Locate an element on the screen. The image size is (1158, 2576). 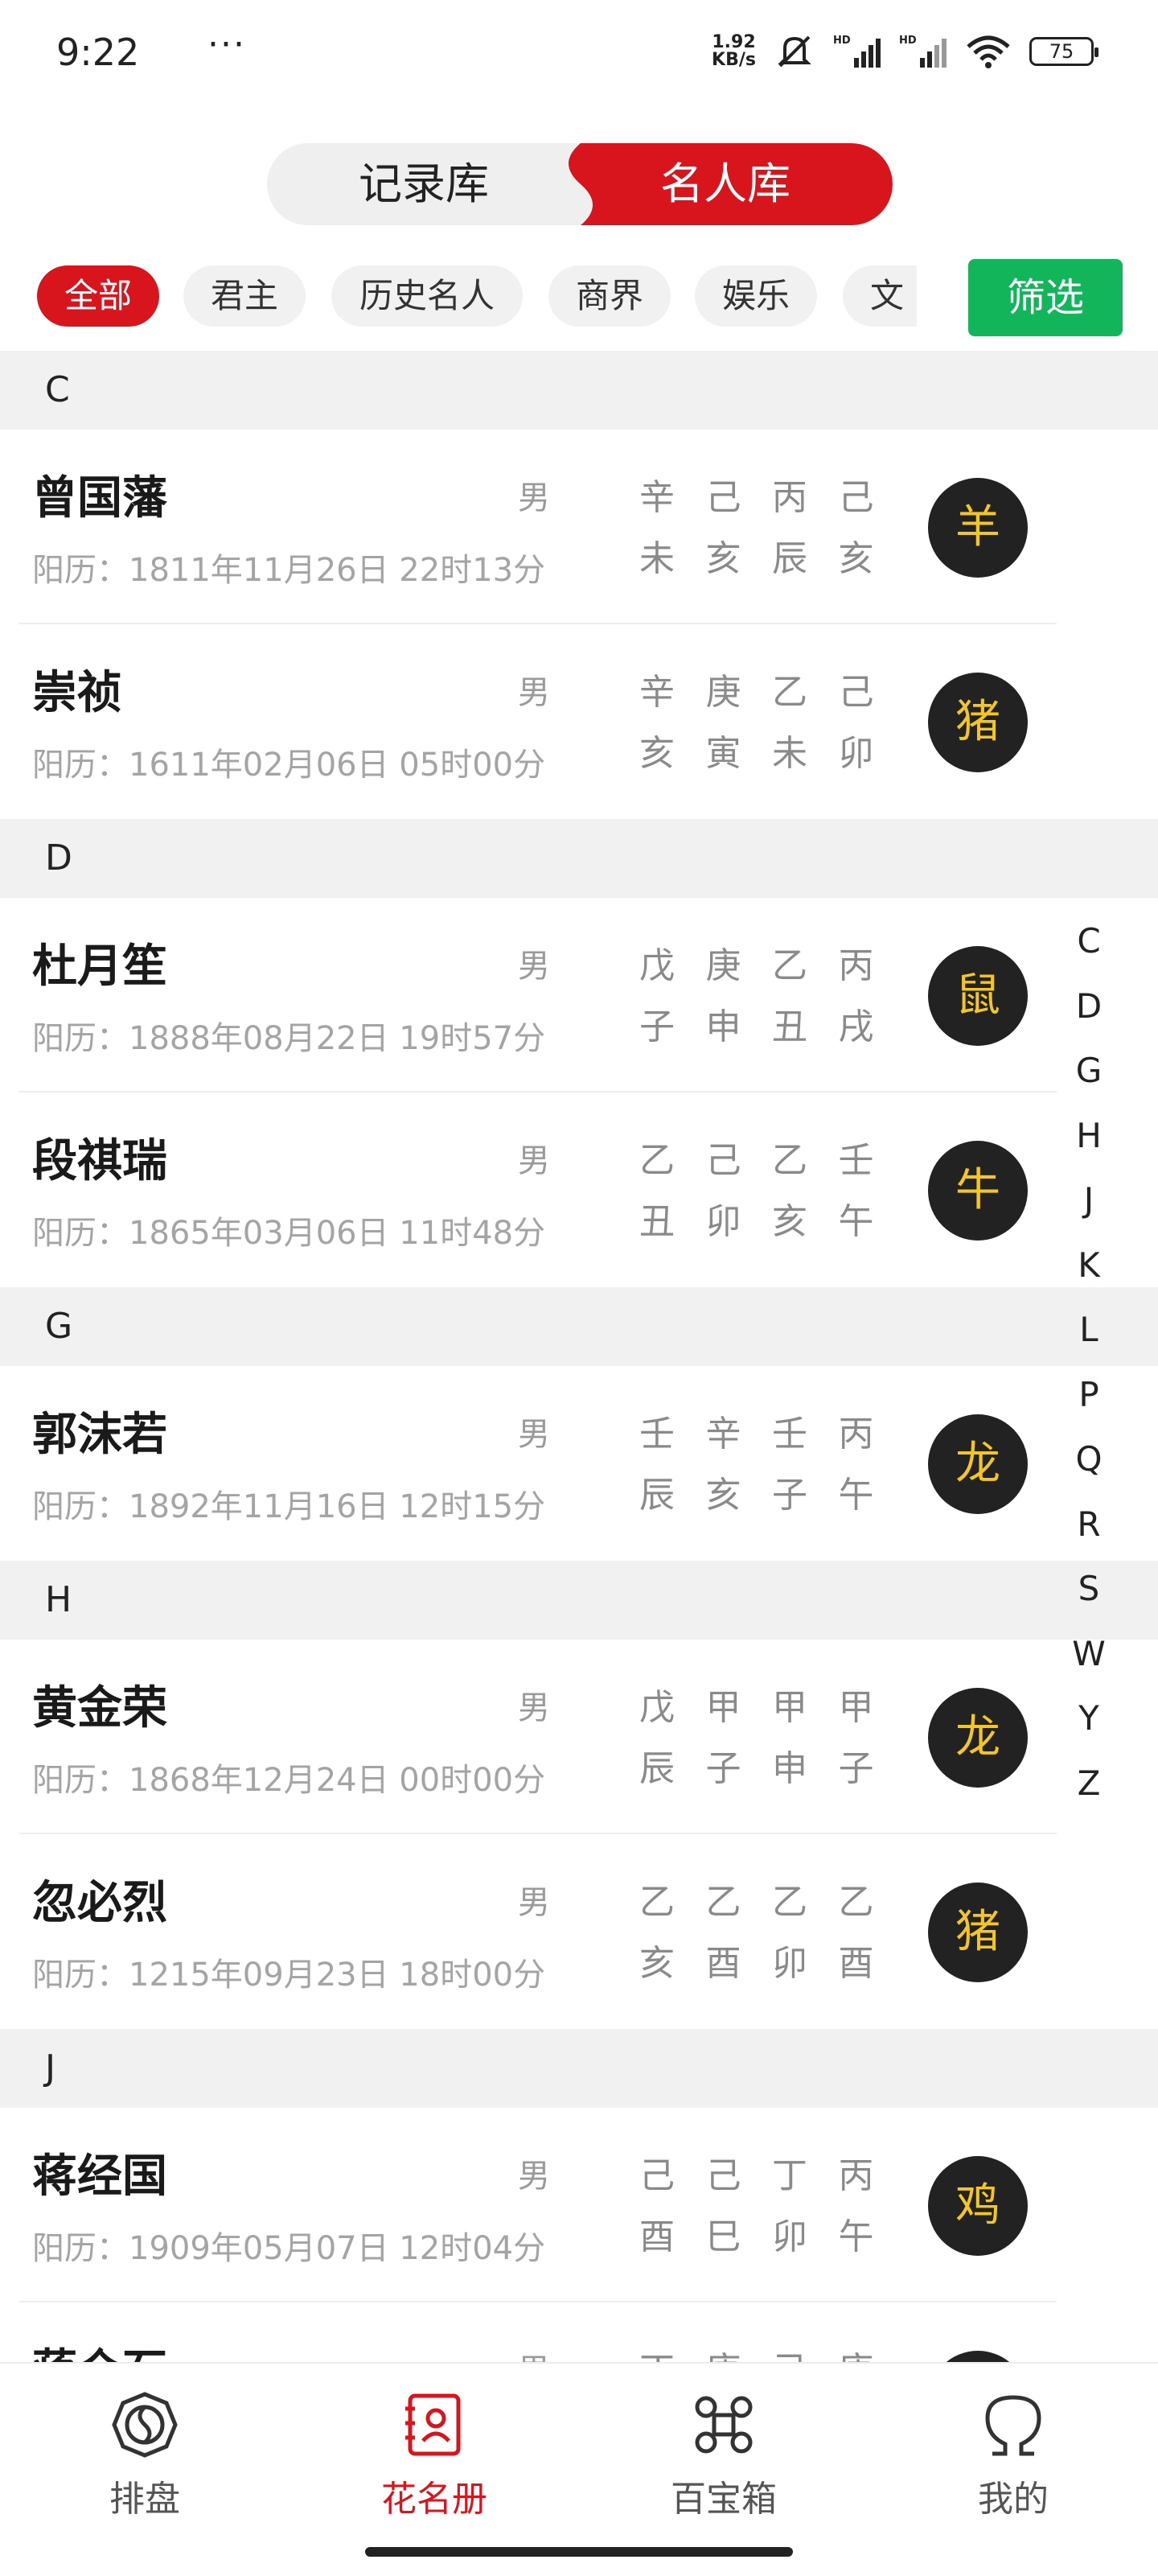
chip-historical: 历史名人 is located at coordinates (427, 296).